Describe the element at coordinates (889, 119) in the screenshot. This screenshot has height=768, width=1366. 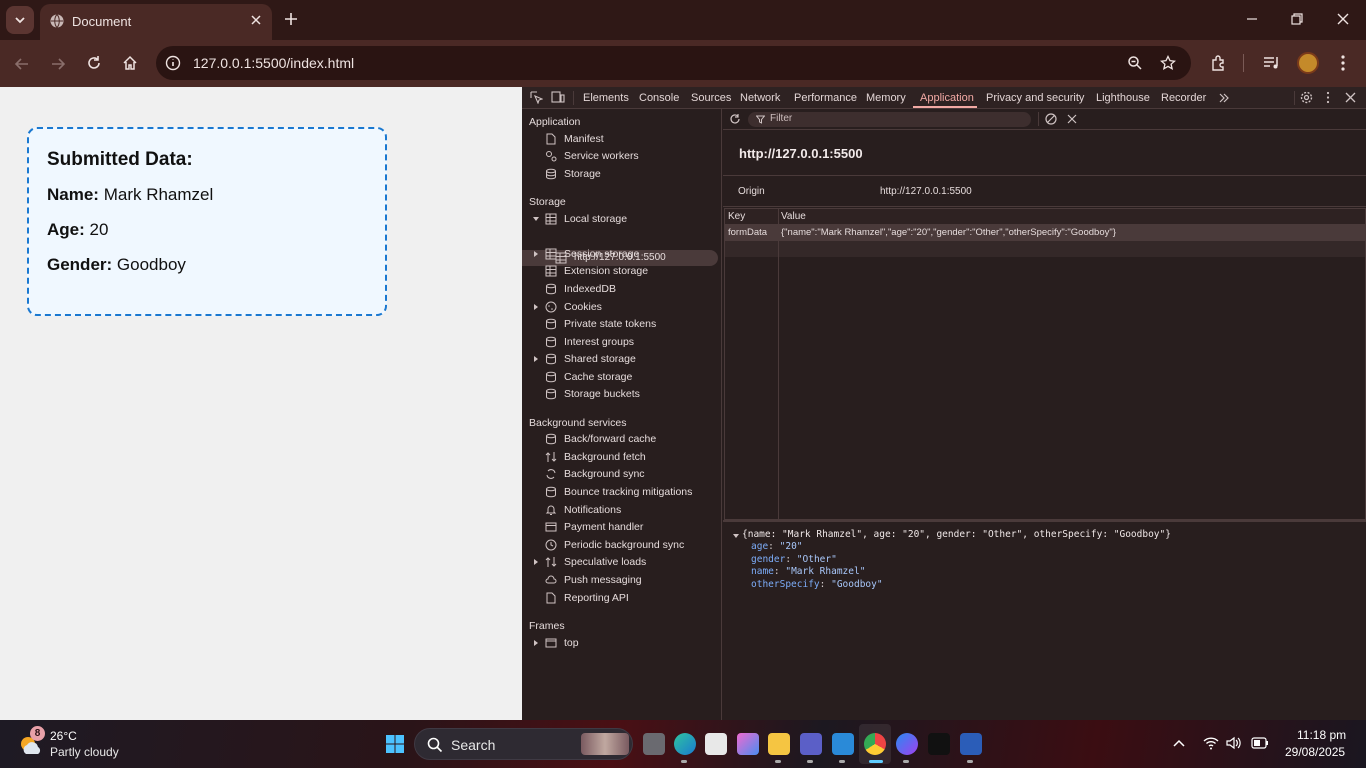
I see `filter-input: Filter` at that location.